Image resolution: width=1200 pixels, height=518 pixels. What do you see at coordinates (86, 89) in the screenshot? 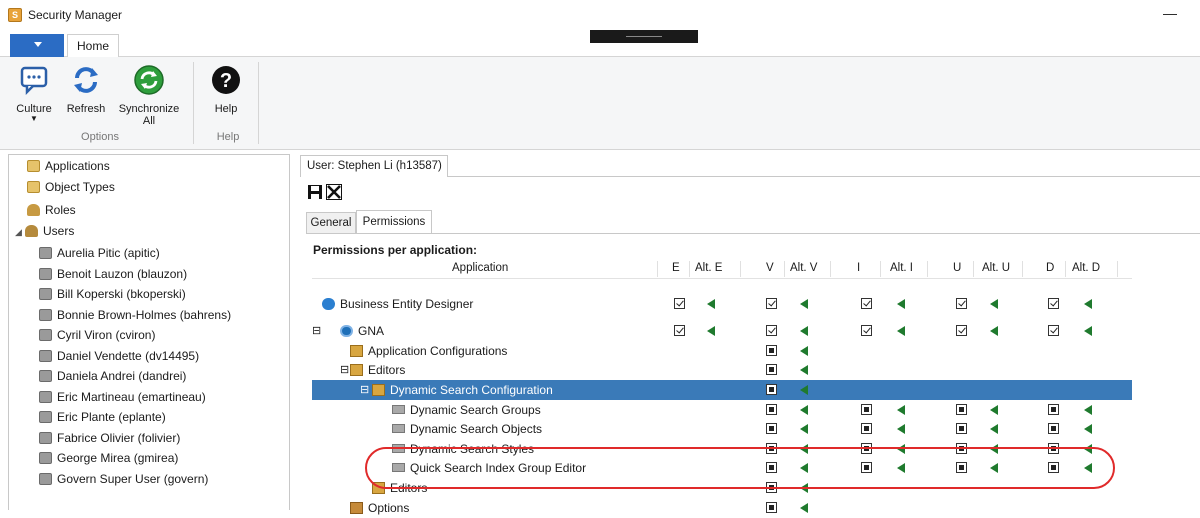
I see `refresh-button: Refresh` at bounding box center [86, 89].